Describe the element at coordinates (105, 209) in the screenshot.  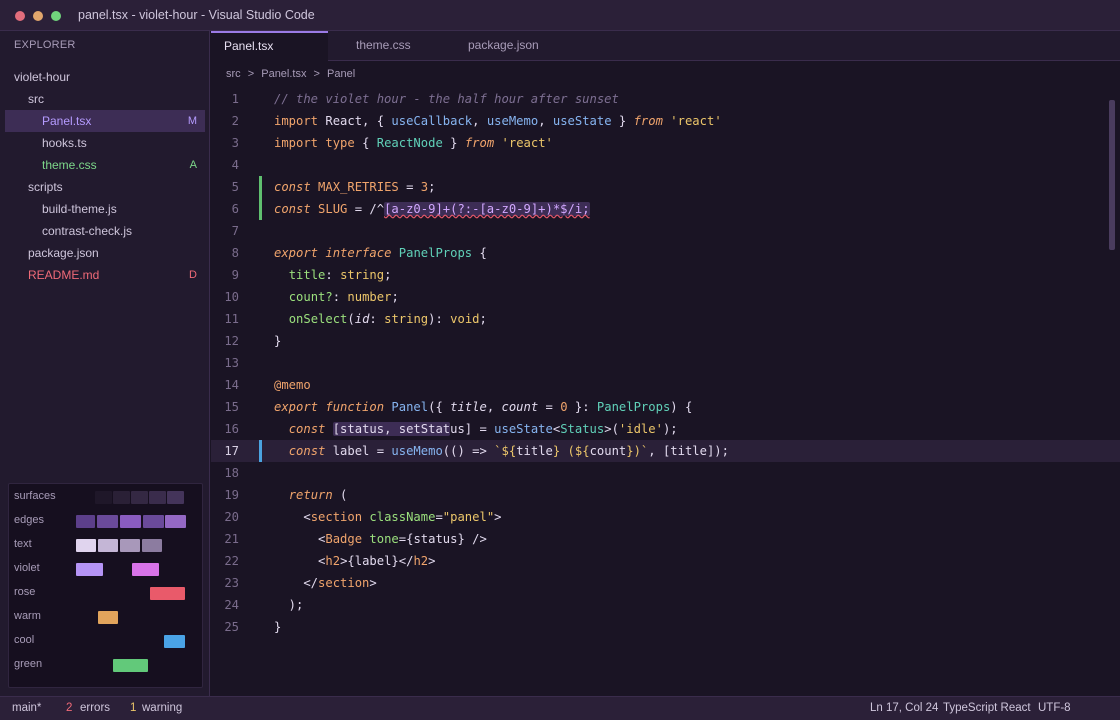
I see `tree-item-build-theme-js: build-theme.js` at that location.